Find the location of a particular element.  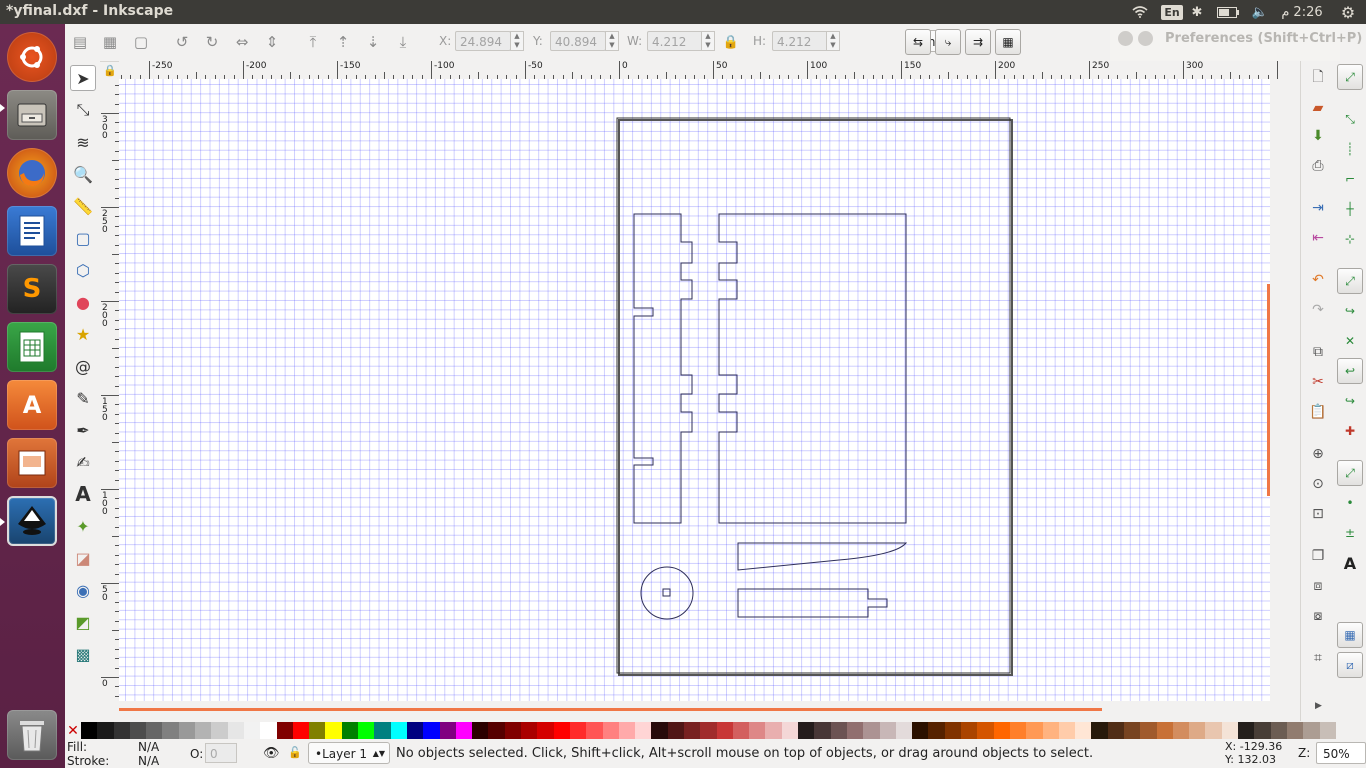

height-spinner: ▲ ▼ is located at coordinates (833, 41).